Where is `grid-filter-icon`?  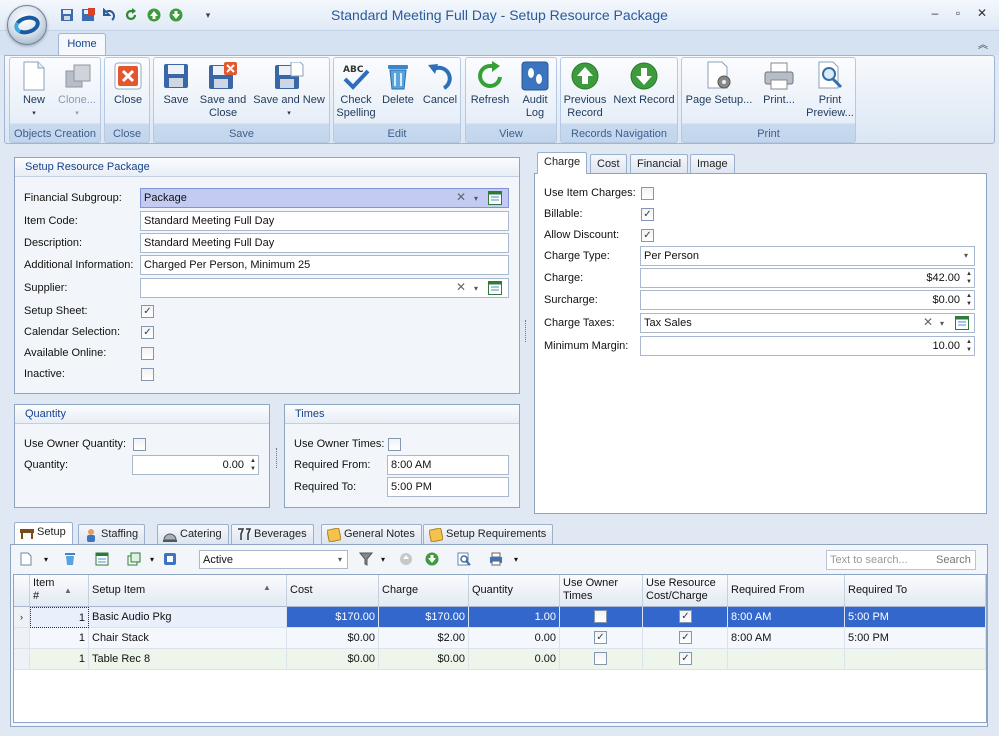
grid-filter-icon is located at coordinates (366, 559).